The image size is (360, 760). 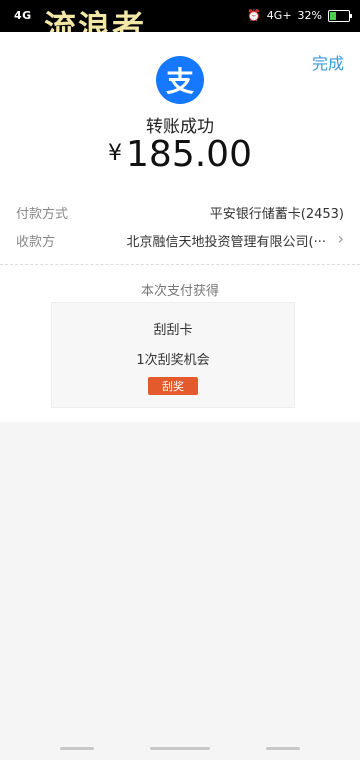 I want to click on status-right: ⏰ 4G+ 32%, so click(x=299, y=15).